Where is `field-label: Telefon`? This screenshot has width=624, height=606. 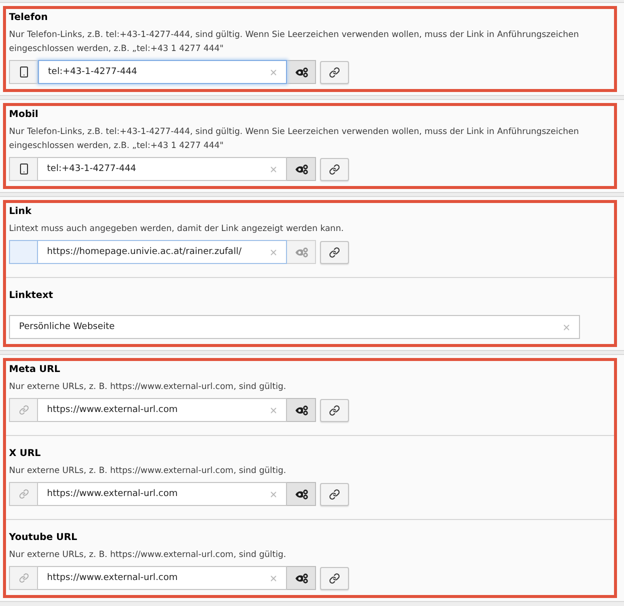
field-label: Telefon is located at coordinates (29, 18).